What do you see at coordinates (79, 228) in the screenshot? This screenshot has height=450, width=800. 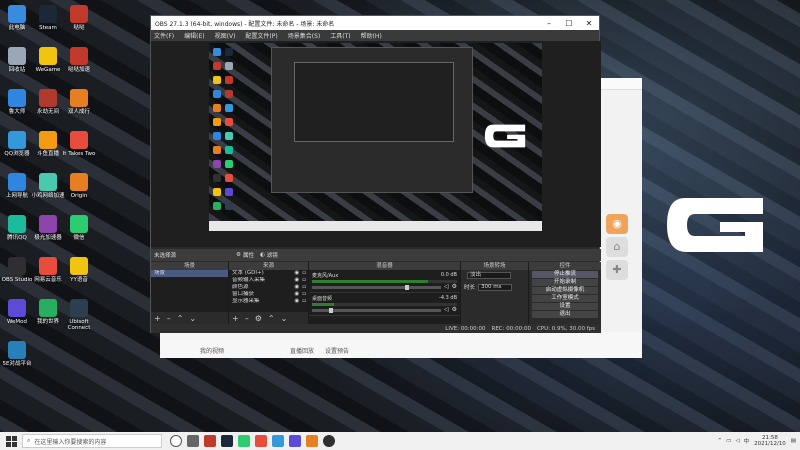 I see `desktop-icon: 微信` at bounding box center [79, 228].